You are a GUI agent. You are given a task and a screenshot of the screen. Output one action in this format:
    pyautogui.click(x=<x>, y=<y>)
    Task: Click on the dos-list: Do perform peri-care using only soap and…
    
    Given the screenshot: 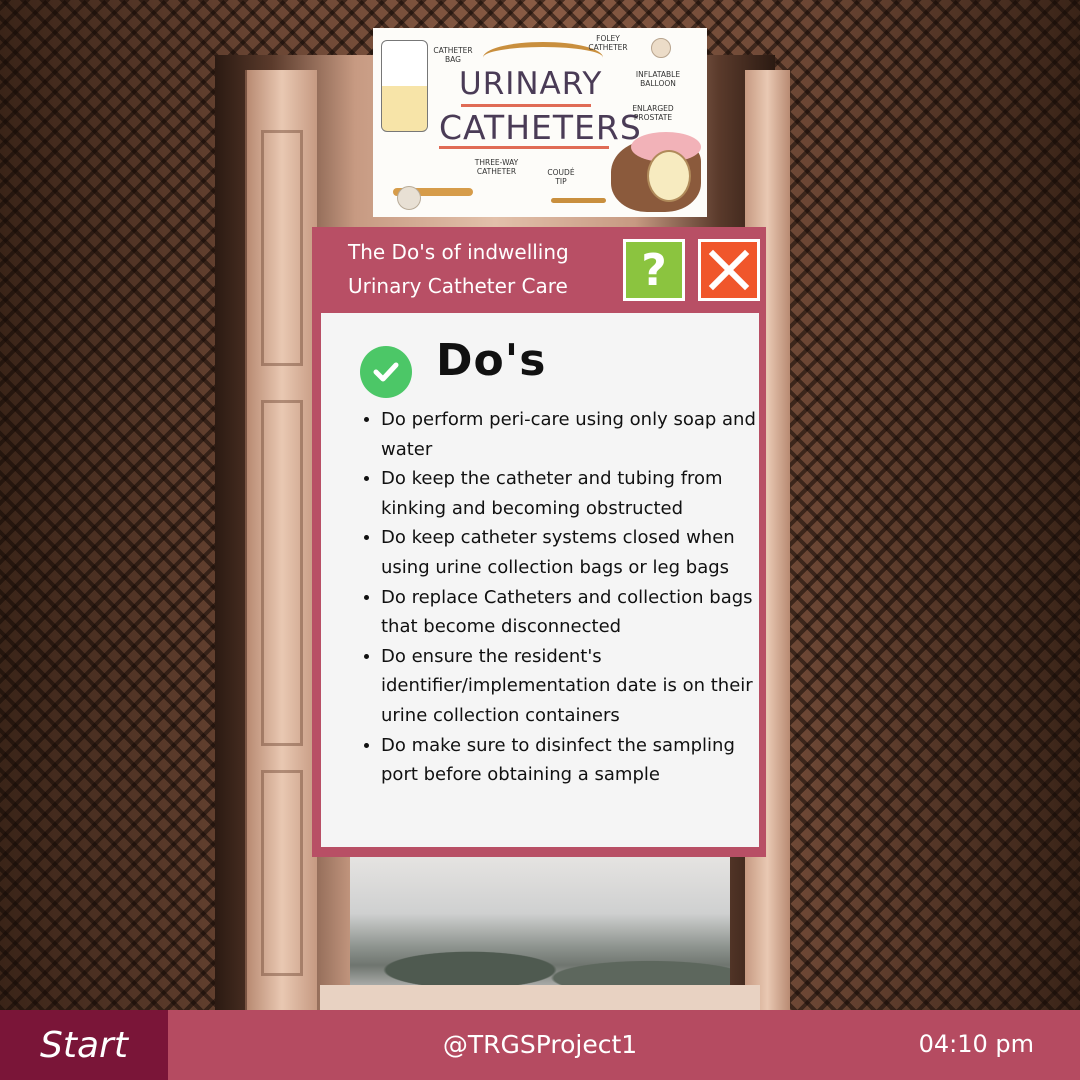 What is the action you would take?
    pyautogui.click(x=560, y=597)
    